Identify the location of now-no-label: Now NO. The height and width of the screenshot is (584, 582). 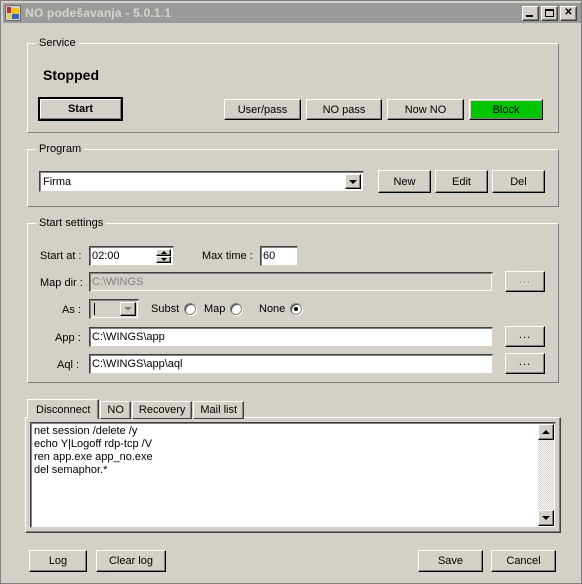
(425, 109).